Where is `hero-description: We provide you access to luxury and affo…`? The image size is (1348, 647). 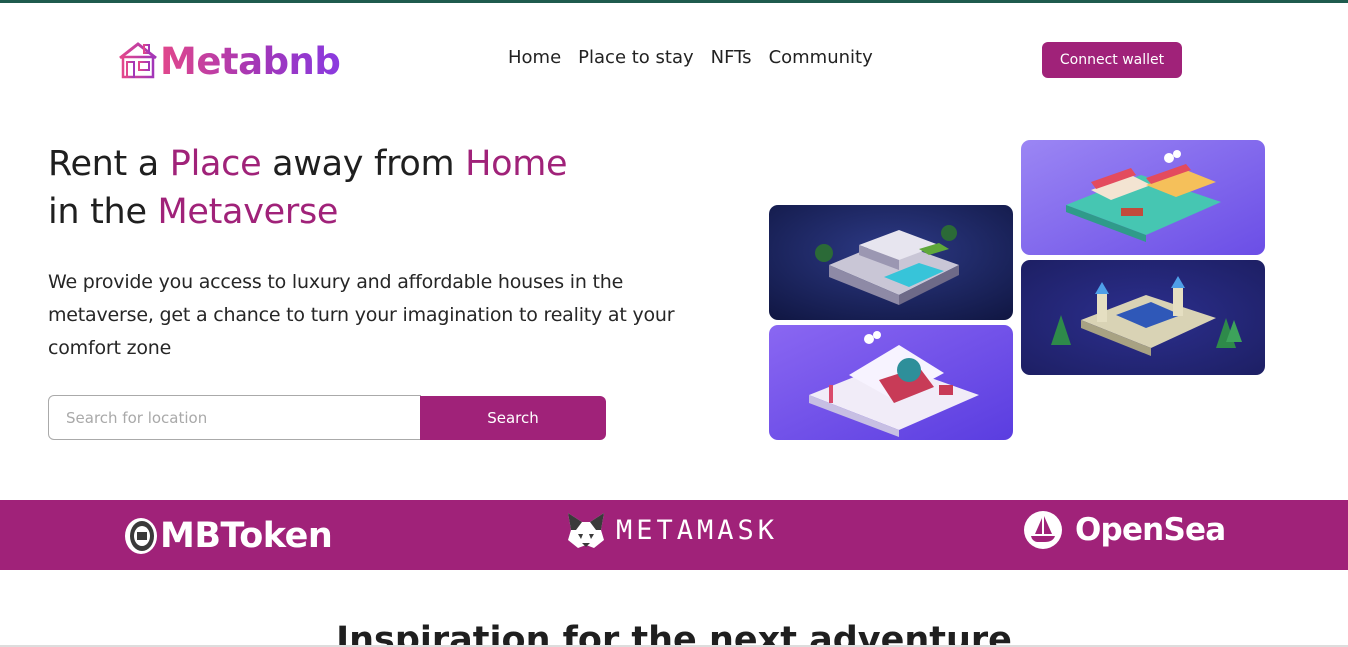
hero-description: We provide you access to luxury and affo… is located at coordinates (361, 315).